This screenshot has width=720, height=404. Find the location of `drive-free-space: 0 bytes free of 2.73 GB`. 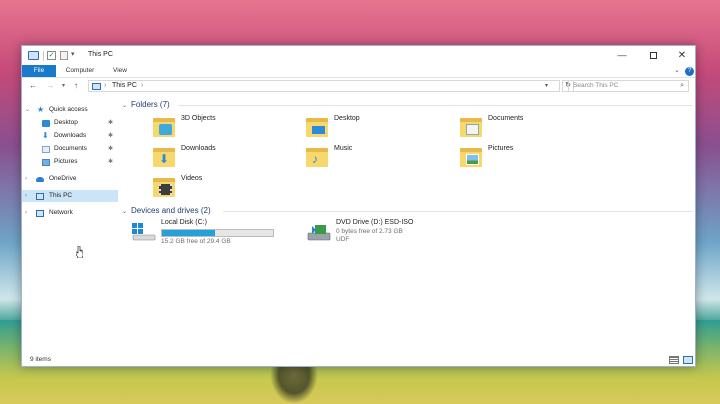

drive-free-space: 0 bytes free of 2.73 GB is located at coordinates (369, 231).